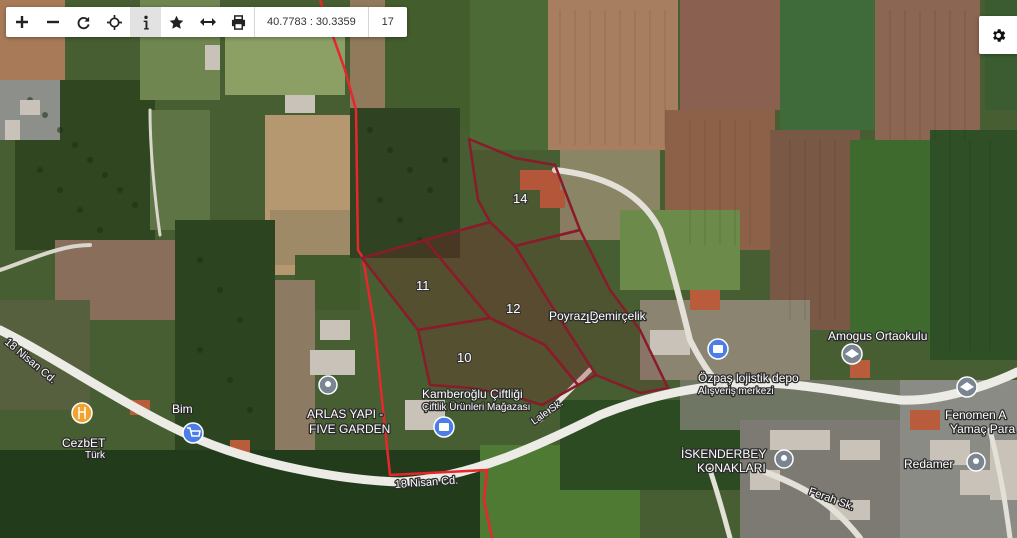 The height and width of the screenshot is (538, 1017). I want to click on star-icon, so click(176, 22).